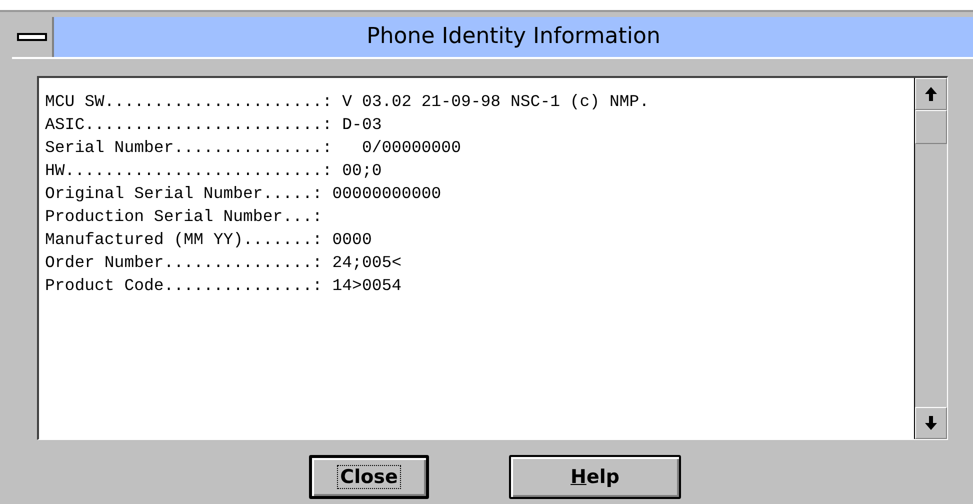 This screenshot has height=504, width=973. I want to click on down-arrow-icon, so click(931, 423).